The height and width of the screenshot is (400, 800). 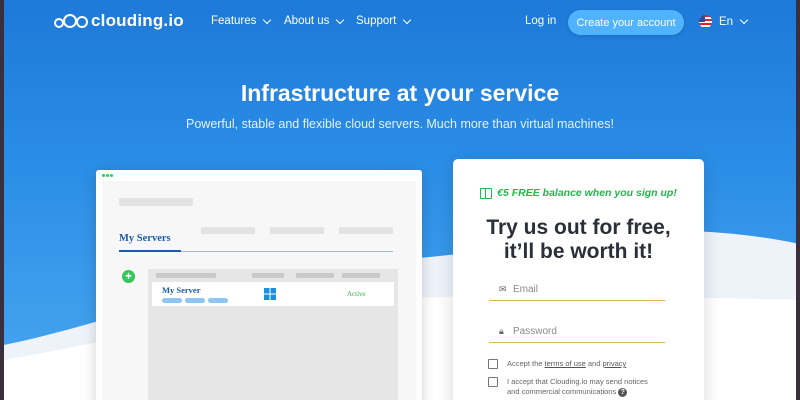 I want to click on language-label: En, so click(x=726, y=21).